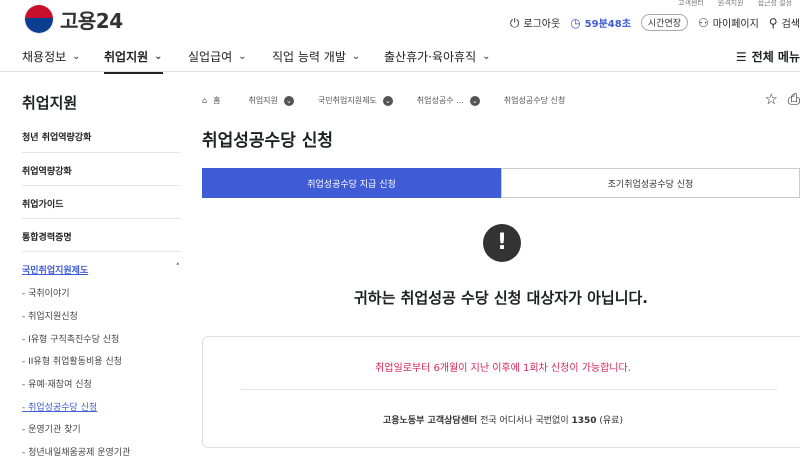  What do you see at coordinates (268, 141) in the screenshot?
I see `page-title: 취업성공수당 신청` at bounding box center [268, 141].